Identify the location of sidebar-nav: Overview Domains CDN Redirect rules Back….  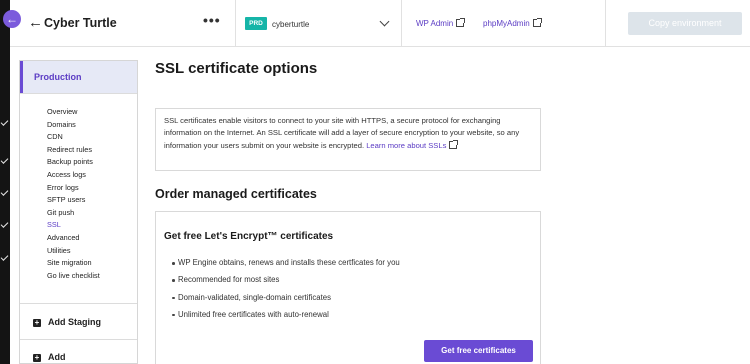
(73, 194).